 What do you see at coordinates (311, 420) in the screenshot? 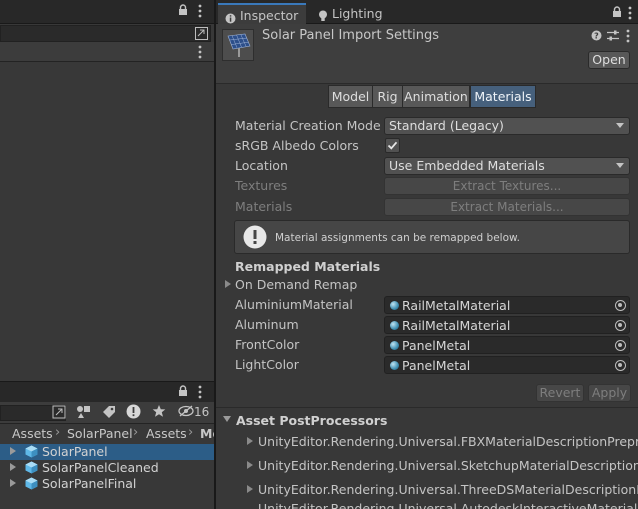
I see `asset-postprocessors-foldout: Asset PostProcessors` at bounding box center [311, 420].